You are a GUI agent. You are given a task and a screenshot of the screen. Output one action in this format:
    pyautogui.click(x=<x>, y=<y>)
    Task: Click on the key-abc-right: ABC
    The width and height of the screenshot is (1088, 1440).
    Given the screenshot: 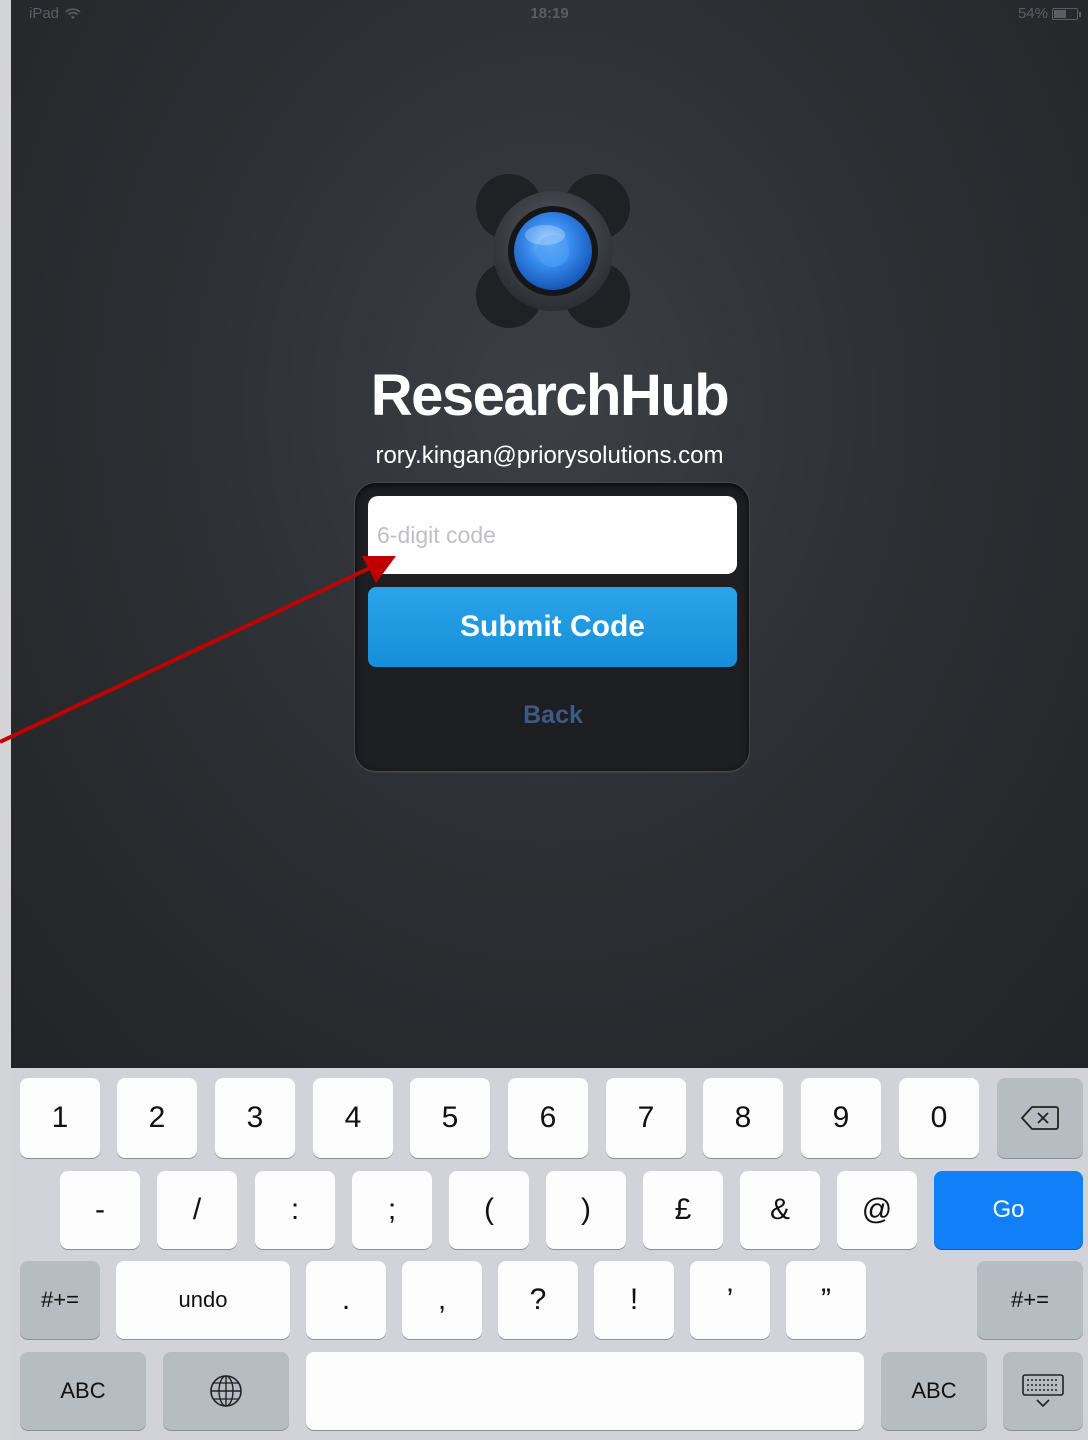 What is the action you would take?
    pyautogui.click(x=934, y=1391)
    